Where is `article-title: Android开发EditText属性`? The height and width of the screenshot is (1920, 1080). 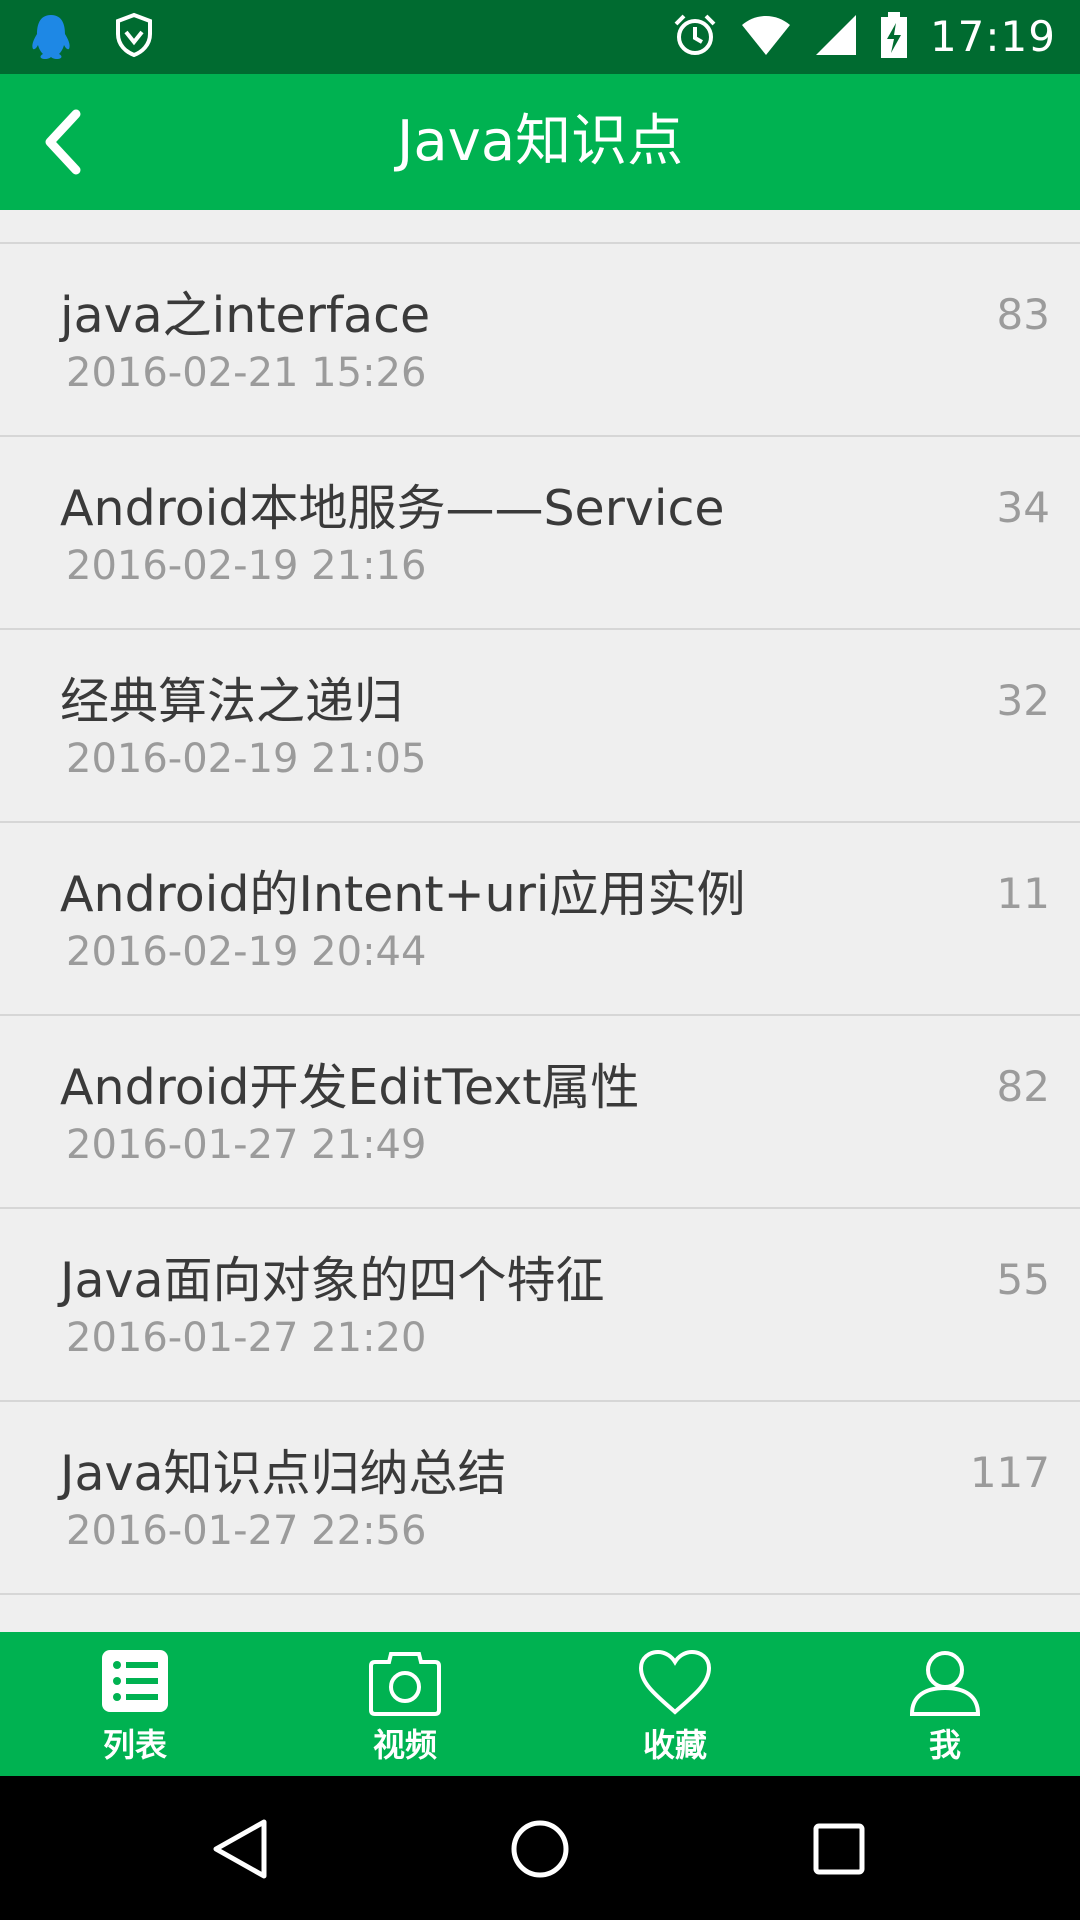
article-title: Android开发EditText属性 is located at coordinates (350, 1087).